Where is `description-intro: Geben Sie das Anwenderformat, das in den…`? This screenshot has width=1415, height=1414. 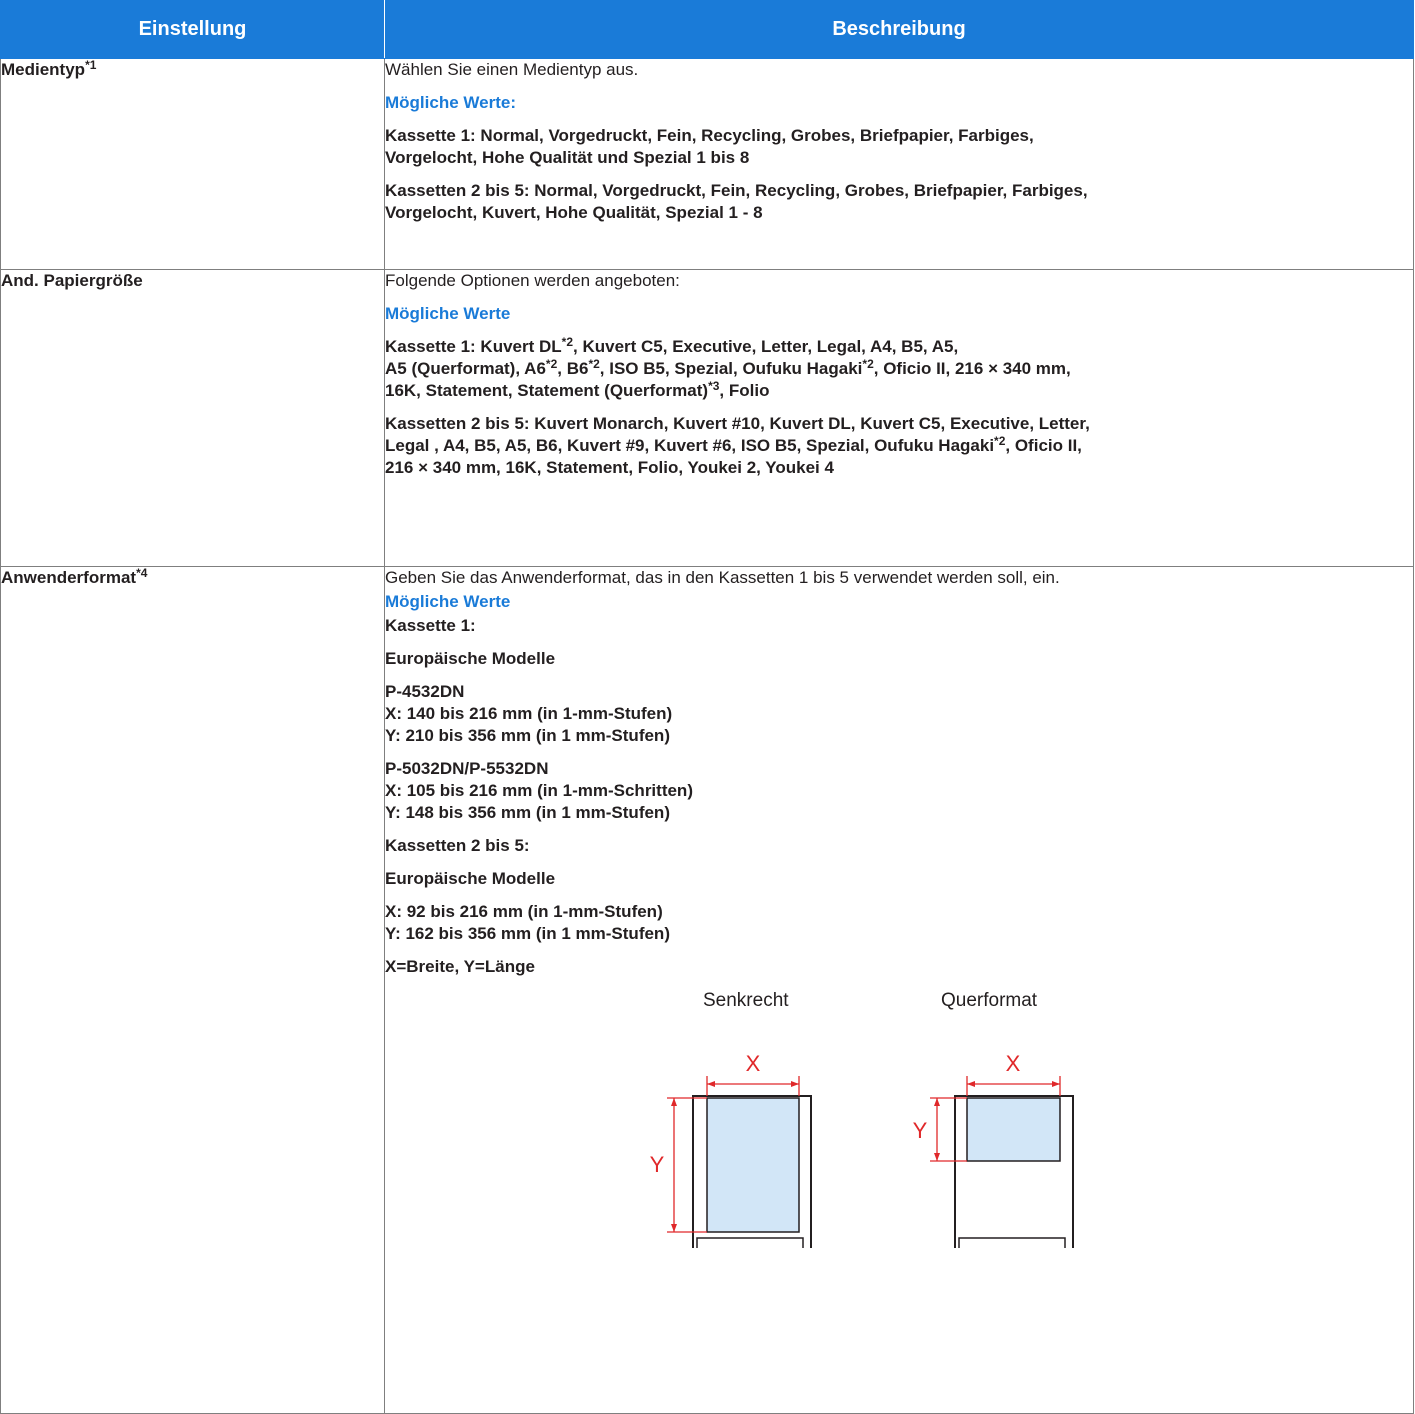 description-intro: Geben Sie das Anwenderformat, das in den… is located at coordinates (722, 577).